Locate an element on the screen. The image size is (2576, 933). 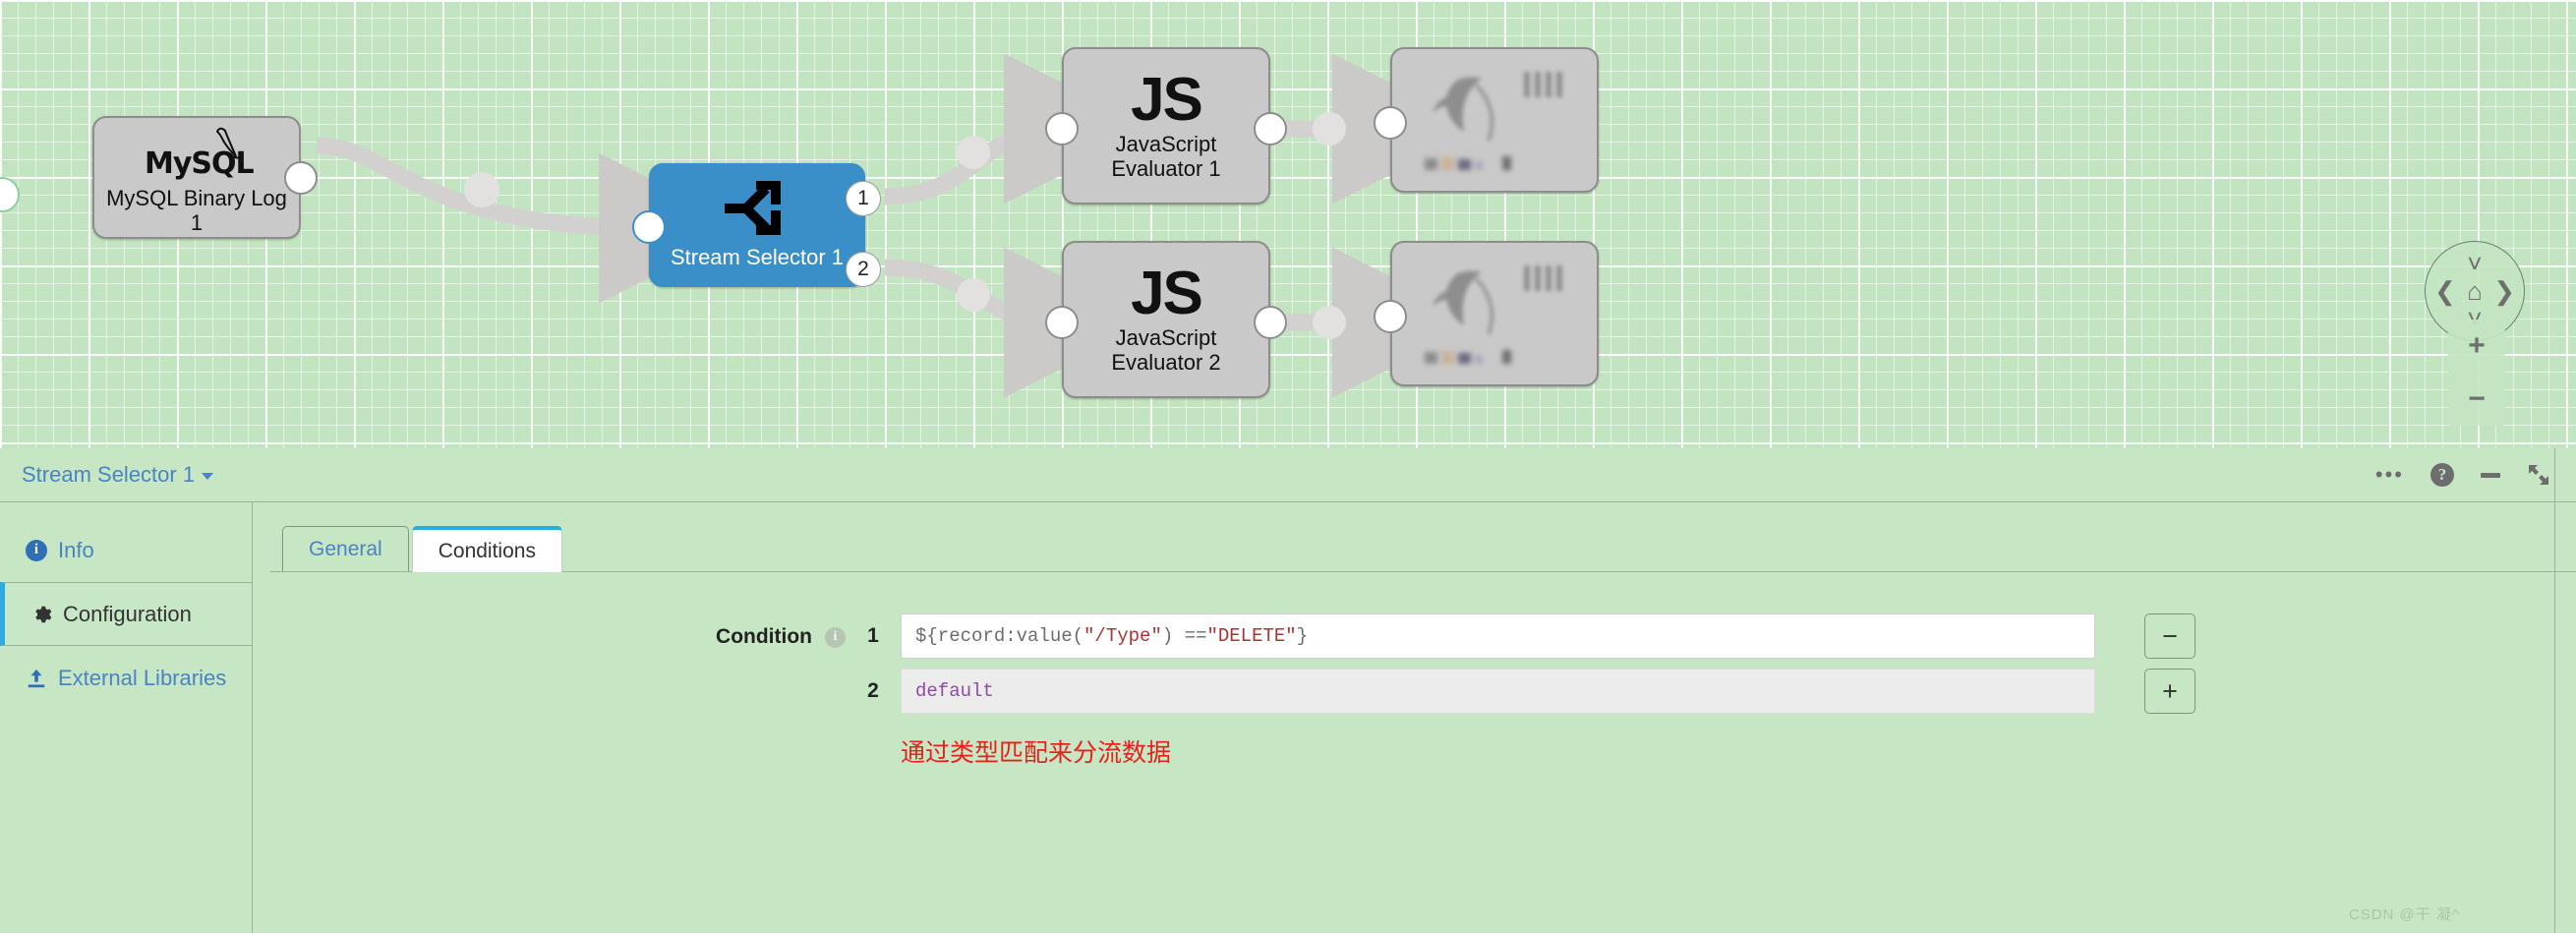
panel-title-text: Stream Selector 1 is located at coordinates (109, 474).